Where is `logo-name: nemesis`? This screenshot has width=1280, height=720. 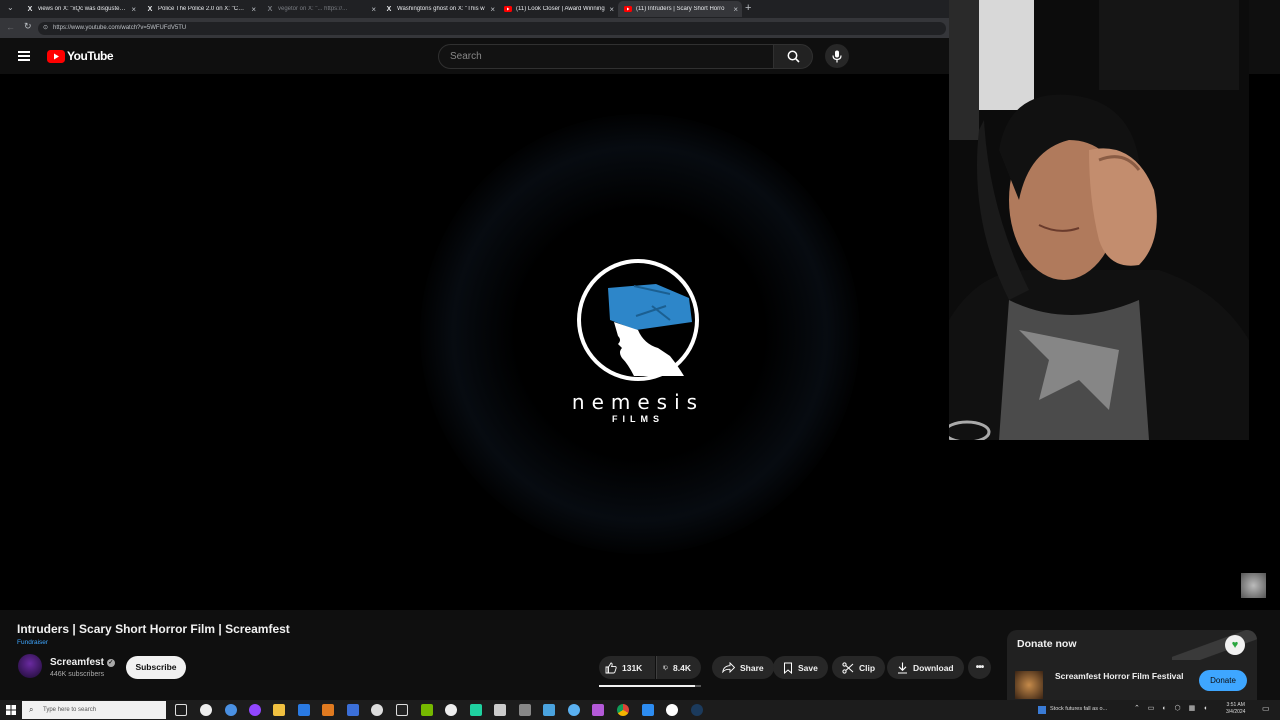 logo-name: nemesis is located at coordinates (638, 402).